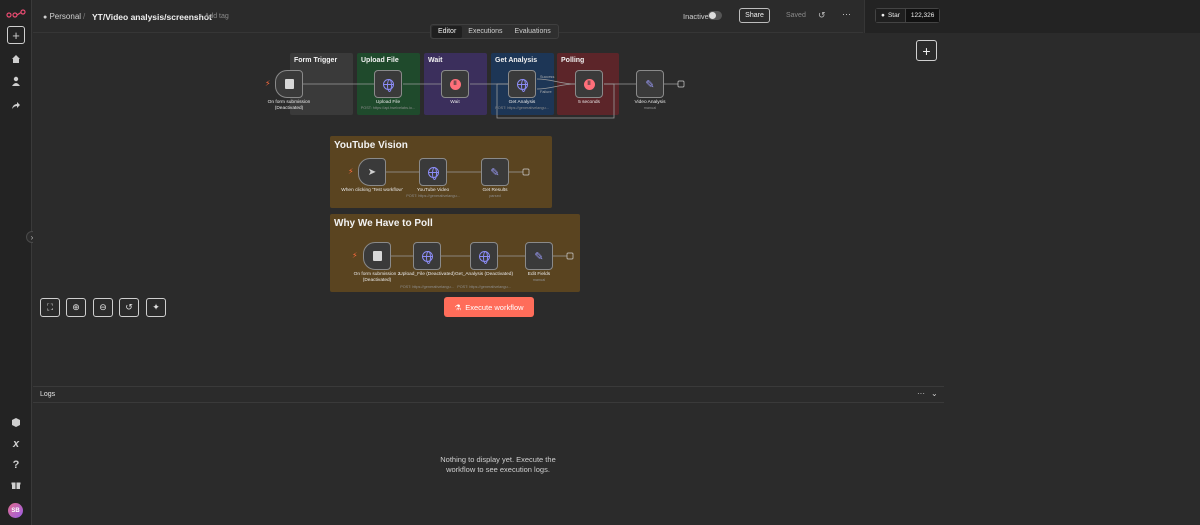 The height and width of the screenshot is (525, 1200). I want to click on execute-workflow-button: ⚗ Execute workflow, so click(489, 307).